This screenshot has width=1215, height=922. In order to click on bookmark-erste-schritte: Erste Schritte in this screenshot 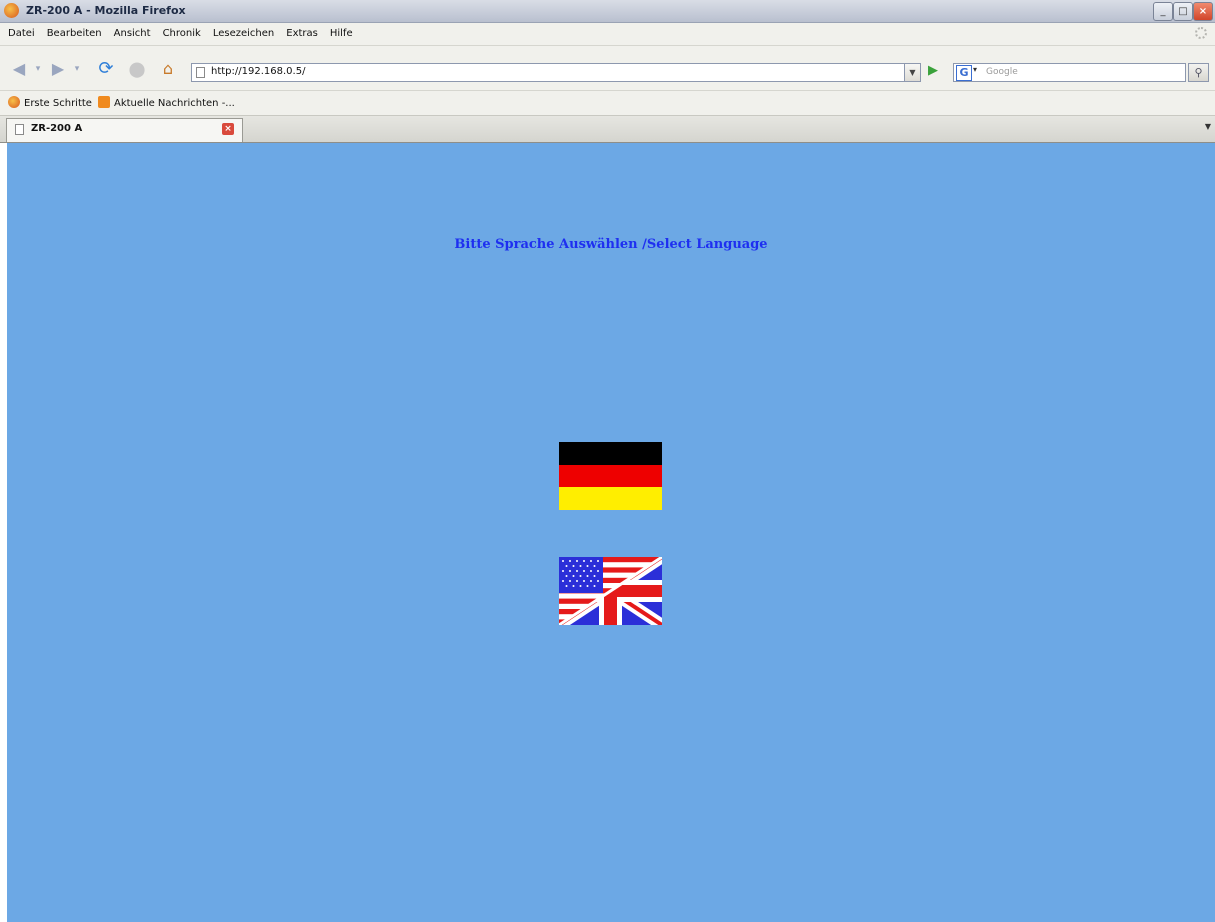, I will do `click(50, 102)`.